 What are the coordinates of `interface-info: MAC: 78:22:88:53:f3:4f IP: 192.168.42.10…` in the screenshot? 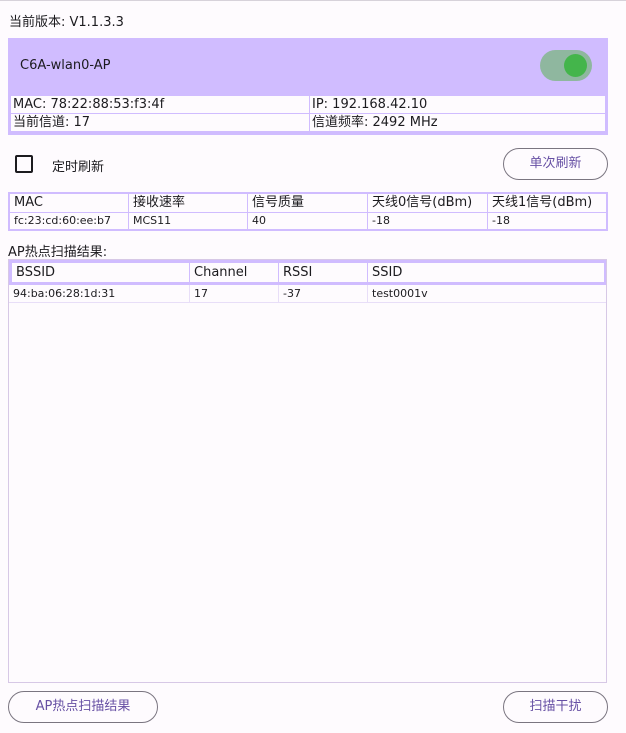 It's located at (308, 114).